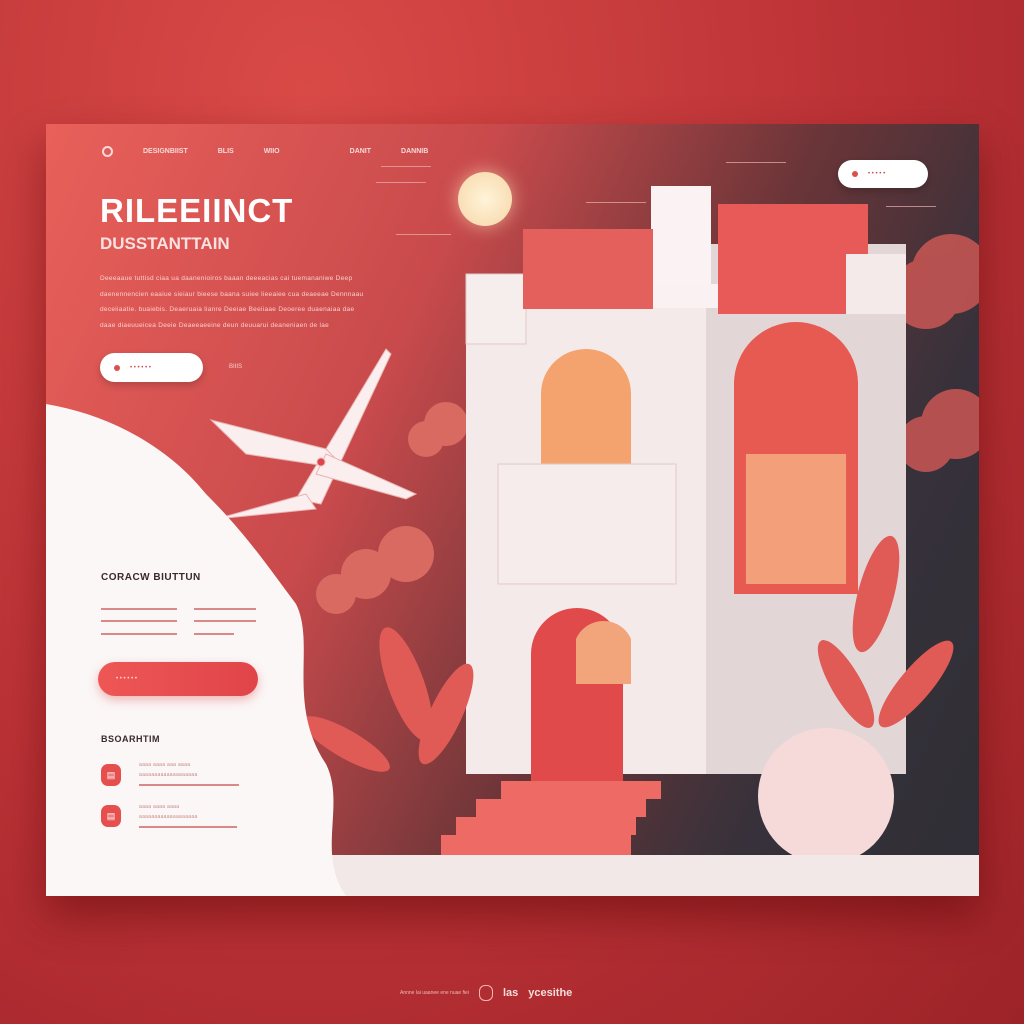 This screenshot has height=1024, width=1024. What do you see at coordinates (178, 679) in the screenshot?
I see `primary-button: • • • • • •` at bounding box center [178, 679].